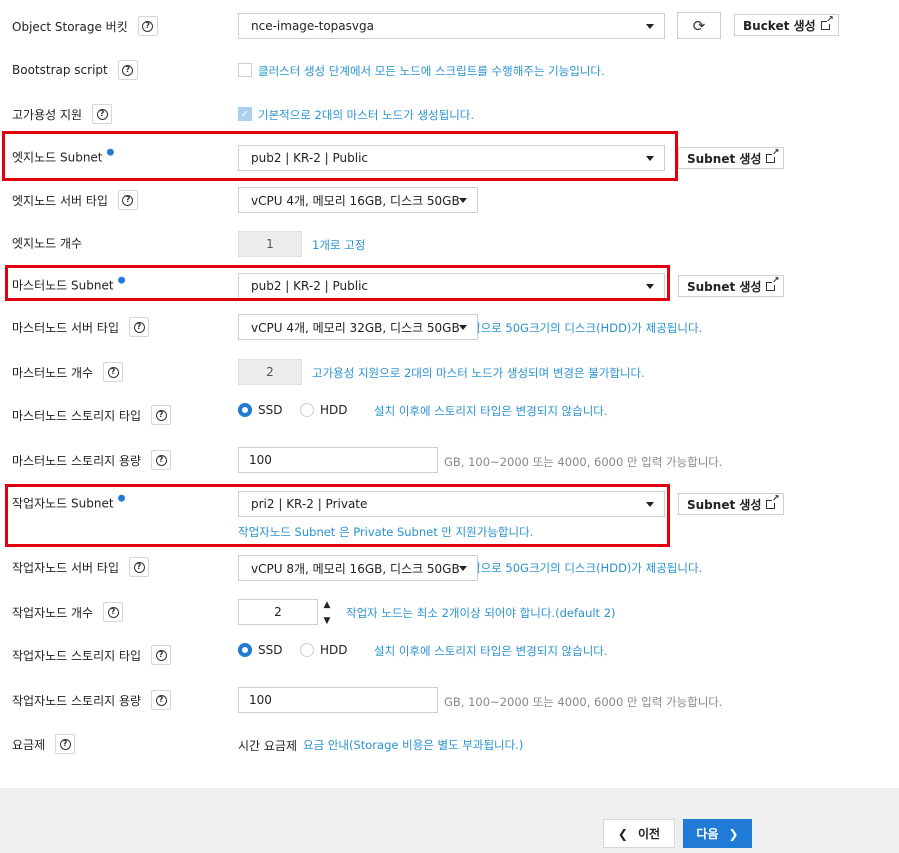 The height and width of the screenshot is (853, 899). I want to click on storage-bucket-select: nce-image-topasvga, so click(451, 26).